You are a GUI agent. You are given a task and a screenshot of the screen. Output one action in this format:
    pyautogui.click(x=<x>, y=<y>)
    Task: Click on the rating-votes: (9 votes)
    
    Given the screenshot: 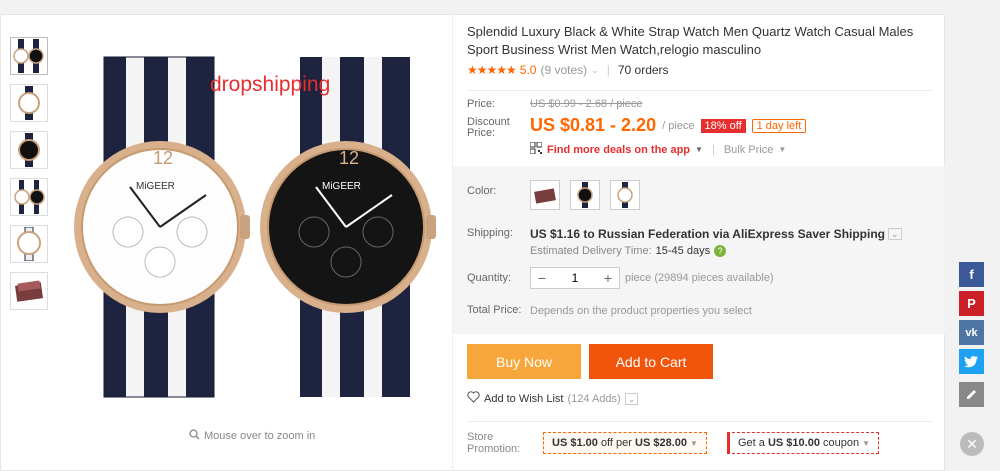 What is the action you would take?
    pyautogui.click(x=563, y=70)
    